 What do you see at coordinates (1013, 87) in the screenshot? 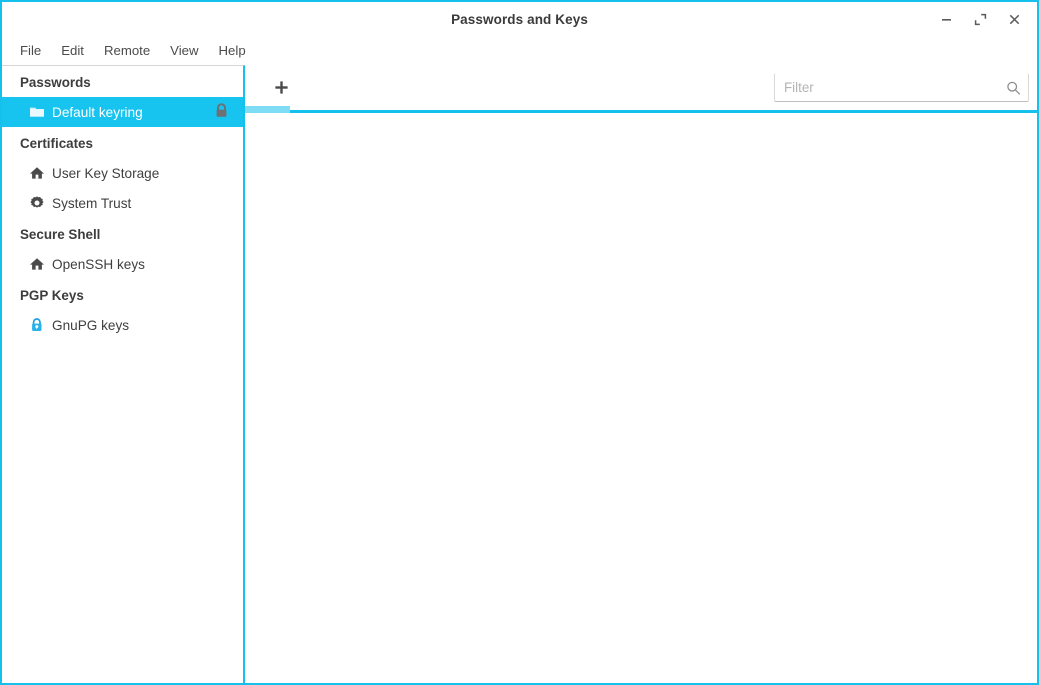
I see `search-icon` at bounding box center [1013, 87].